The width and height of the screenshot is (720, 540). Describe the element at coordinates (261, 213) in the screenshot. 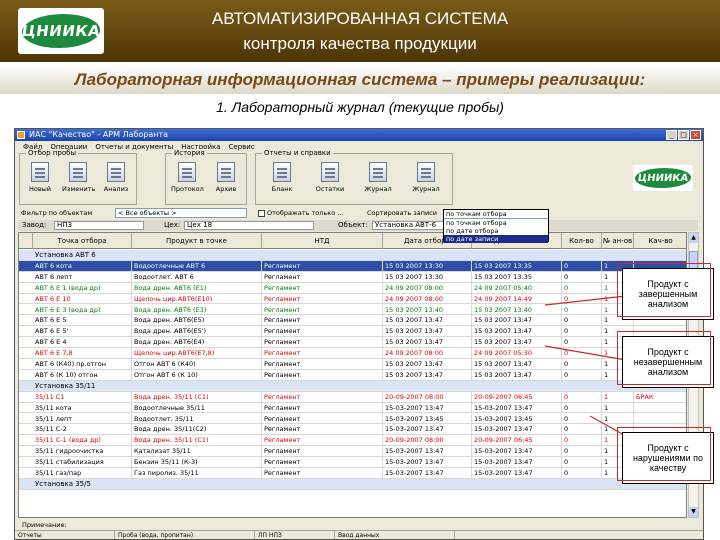

I see `only-checkbox` at that location.